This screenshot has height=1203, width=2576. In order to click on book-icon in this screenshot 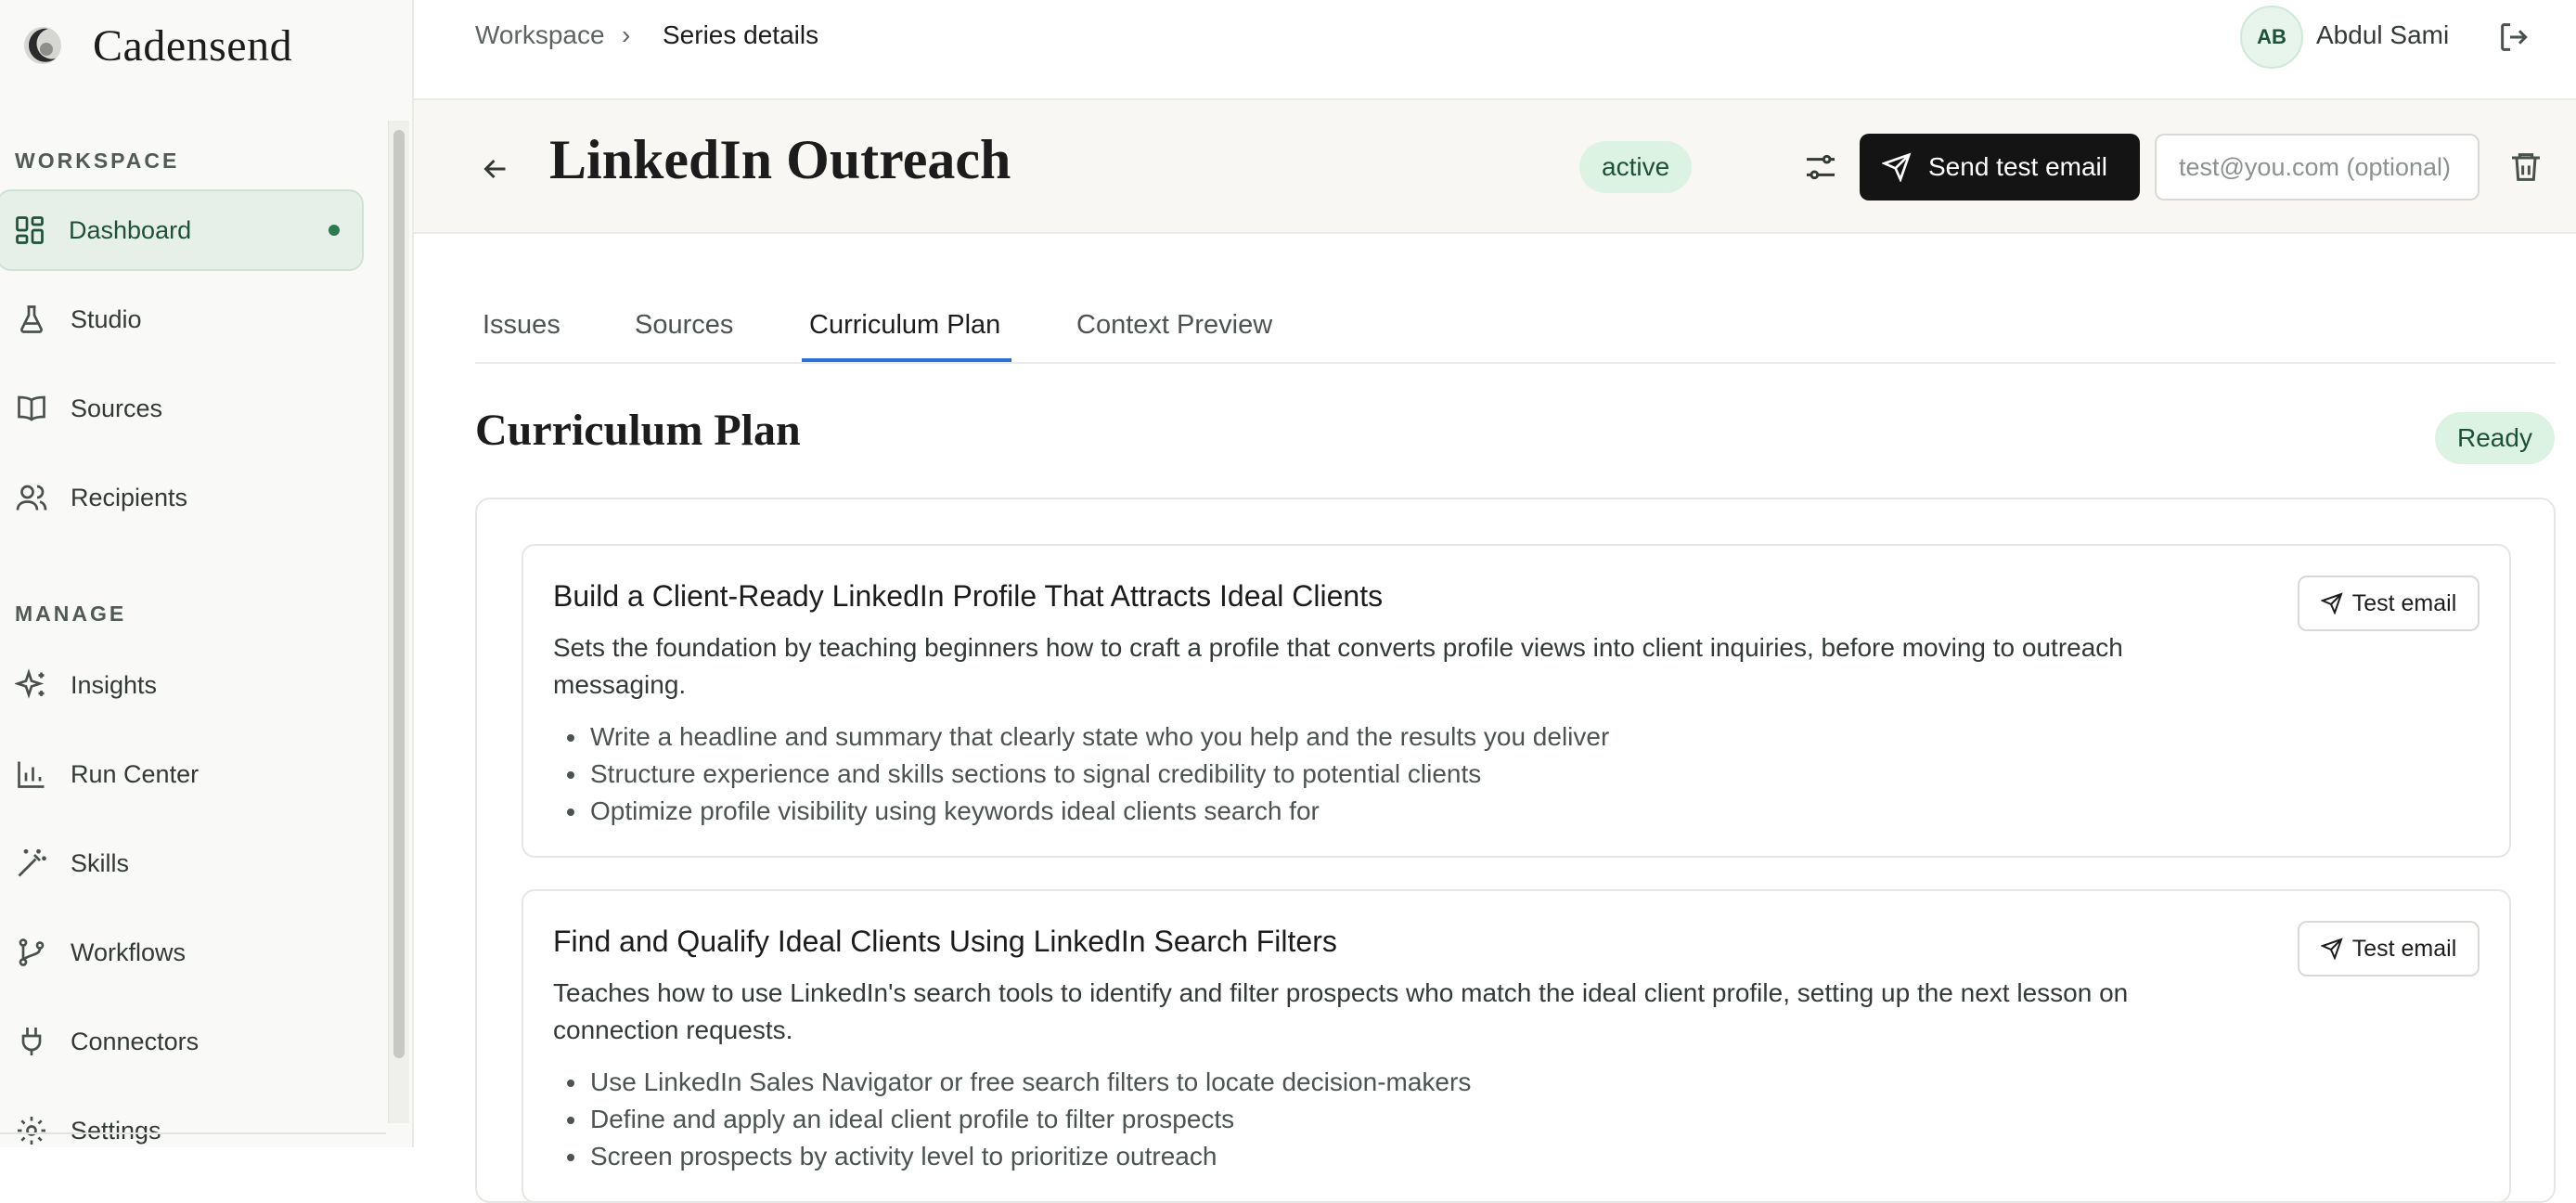, I will do `click(31, 408)`.